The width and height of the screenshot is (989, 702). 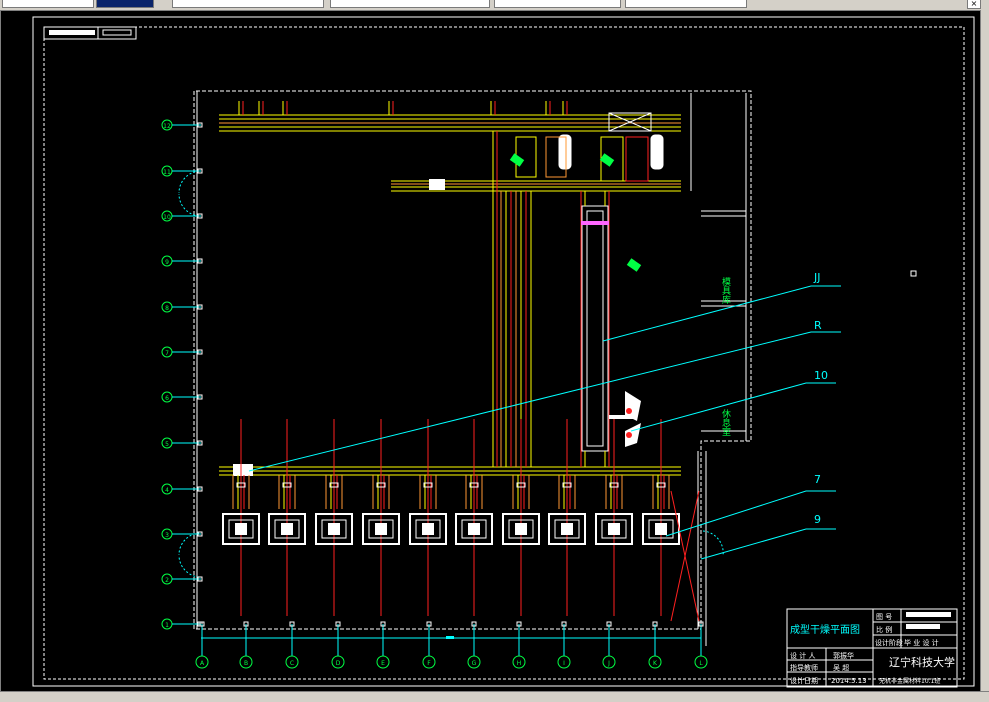 What do you see at coordinates (909, 681) in the screenshot?
I see `footer-text: 无机非金属材料10.1班` at bounding box center [909, 681].